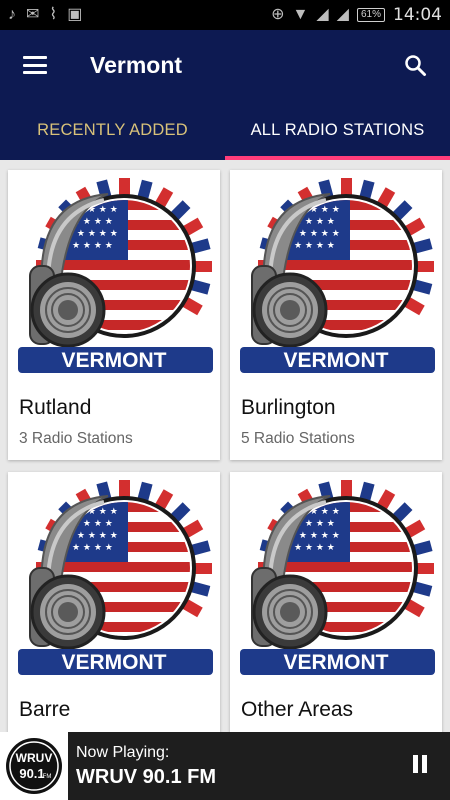 The height and width of the screenshot is (800, 450). Describe the element at coordinates (337, 130) in the screenshot. I see `tab-all-radio-stations: ALL RADIO STATIONS` at that location.